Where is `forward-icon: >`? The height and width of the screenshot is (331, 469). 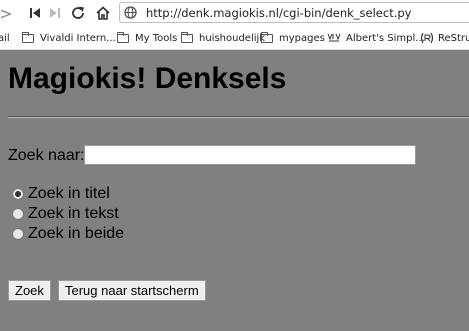
forward-icon: > is located at coordinates (6, 13).